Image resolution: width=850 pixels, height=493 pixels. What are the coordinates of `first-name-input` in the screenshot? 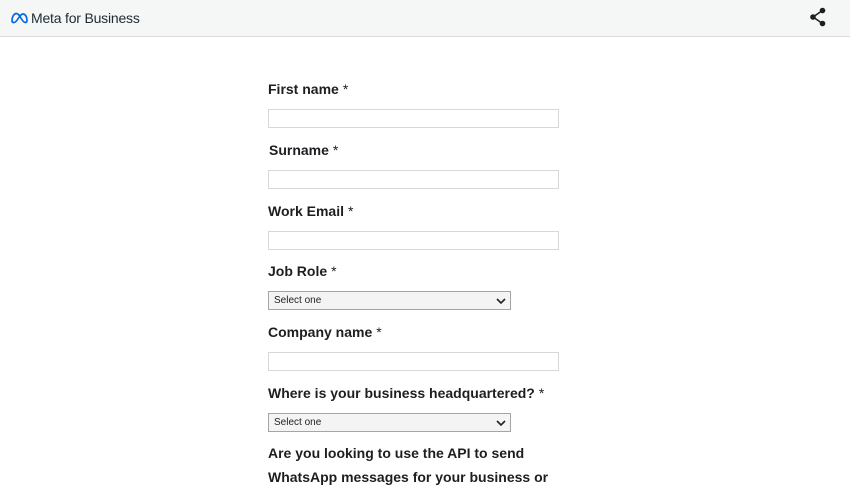 It's located at (413, 118).